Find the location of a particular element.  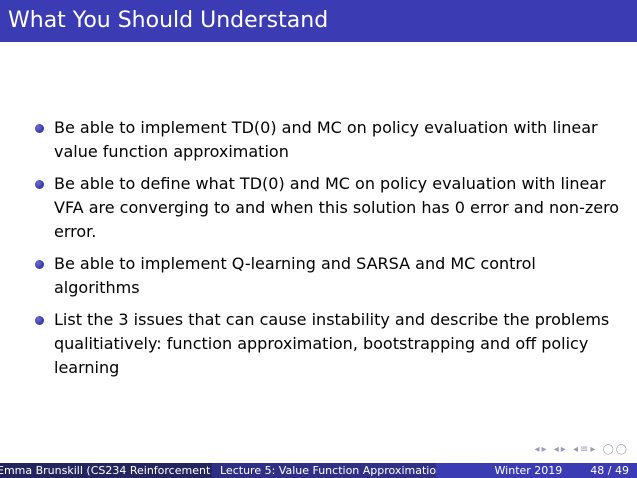

left-arrow-icon: ◂ is located at coordinates (538, 449).